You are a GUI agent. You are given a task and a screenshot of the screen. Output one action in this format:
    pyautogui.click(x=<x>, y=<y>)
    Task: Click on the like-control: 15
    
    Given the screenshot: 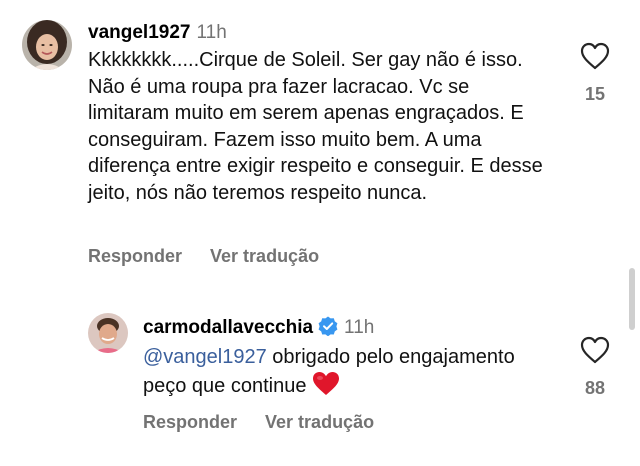 What is the action you would take?
    pyautogui.click(x=595, y=73)
    